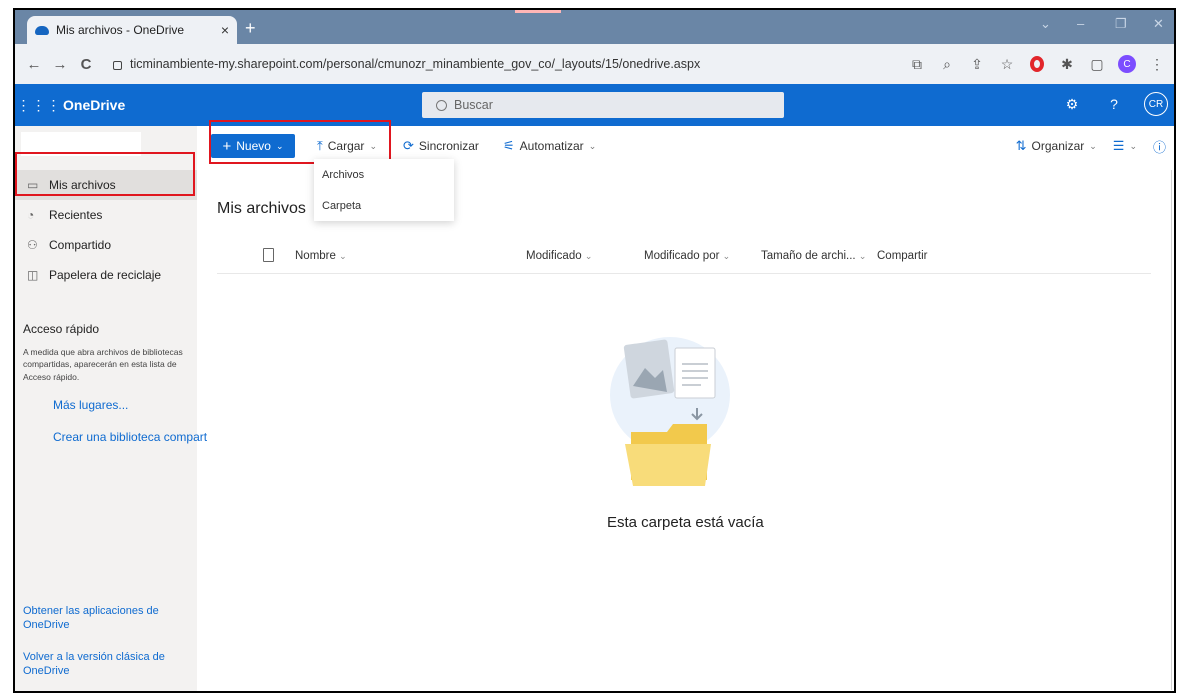 The height and width of the screenshot is (696, 1185). What do you see at coordinates (813, 256) in the screenshot?
I see `column-file-size: Tamaño de archi... ⌄` at bounding box center [813, 256].